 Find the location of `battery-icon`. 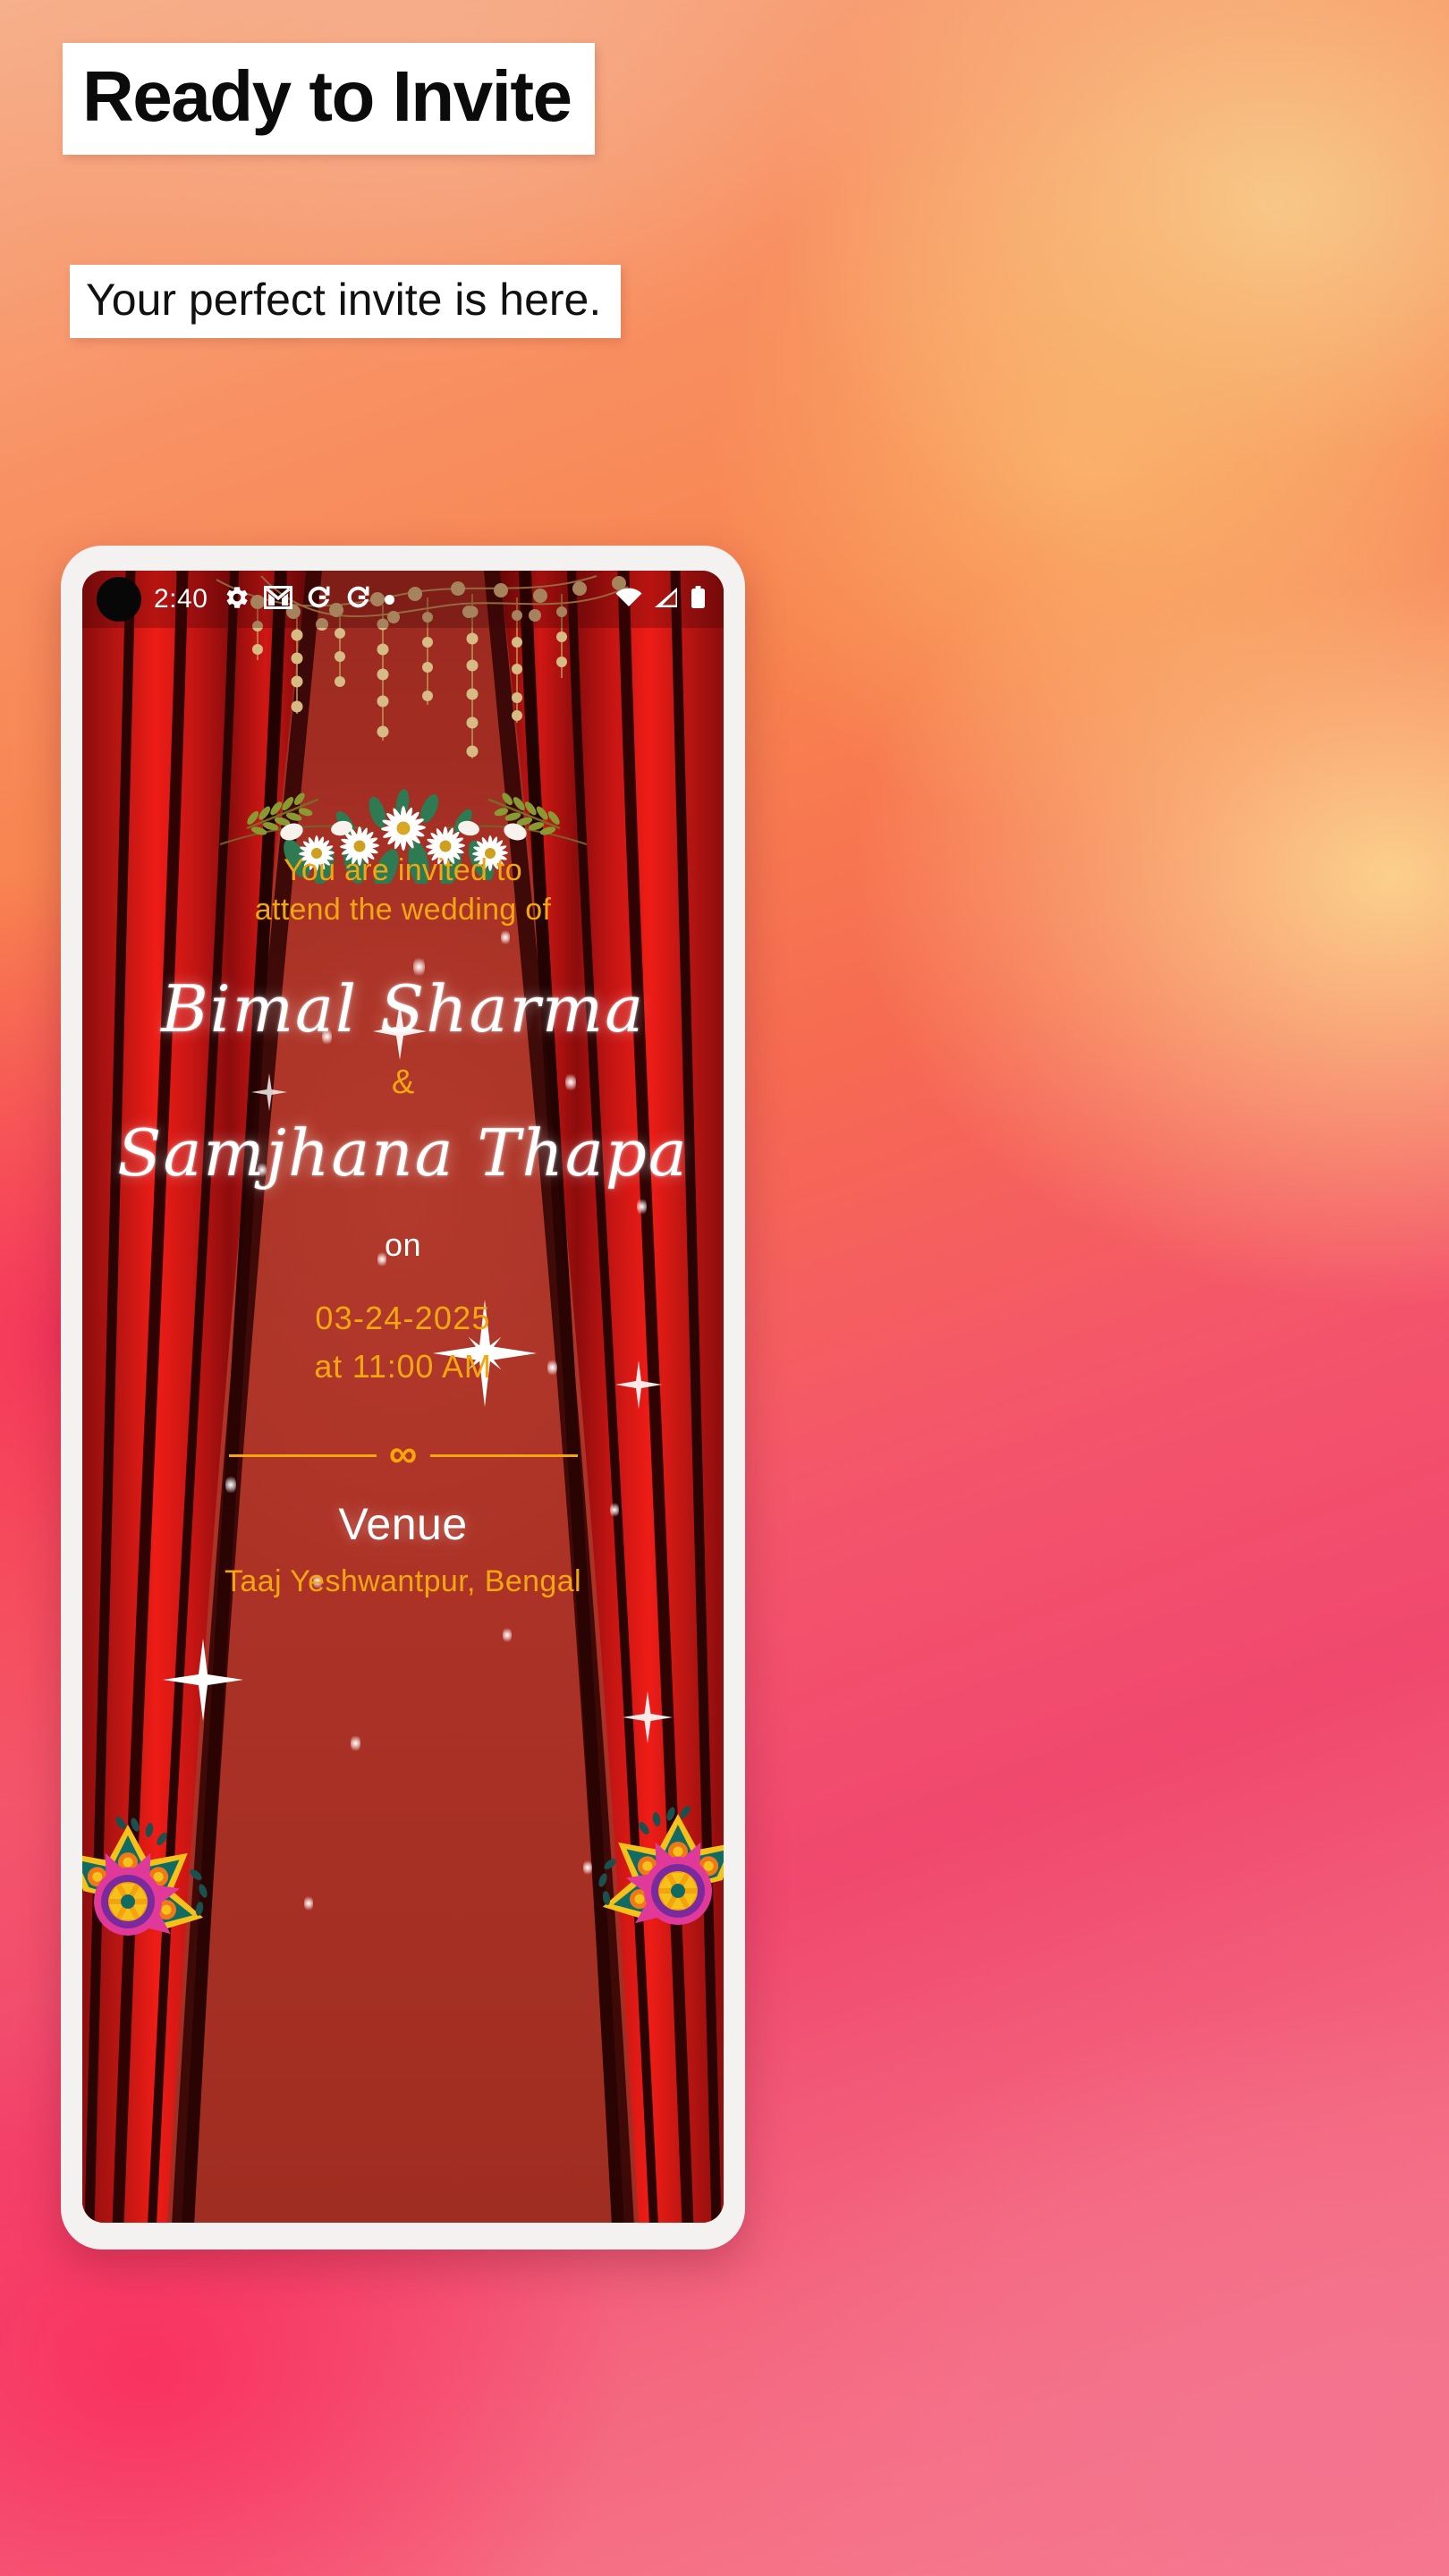

battery-icon is located at coordinates (698, 599).